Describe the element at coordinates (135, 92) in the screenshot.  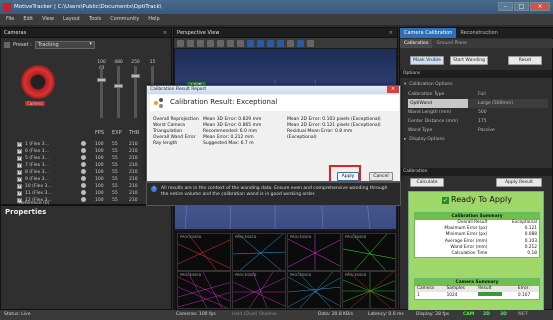
I see `thr-slider` at that location.